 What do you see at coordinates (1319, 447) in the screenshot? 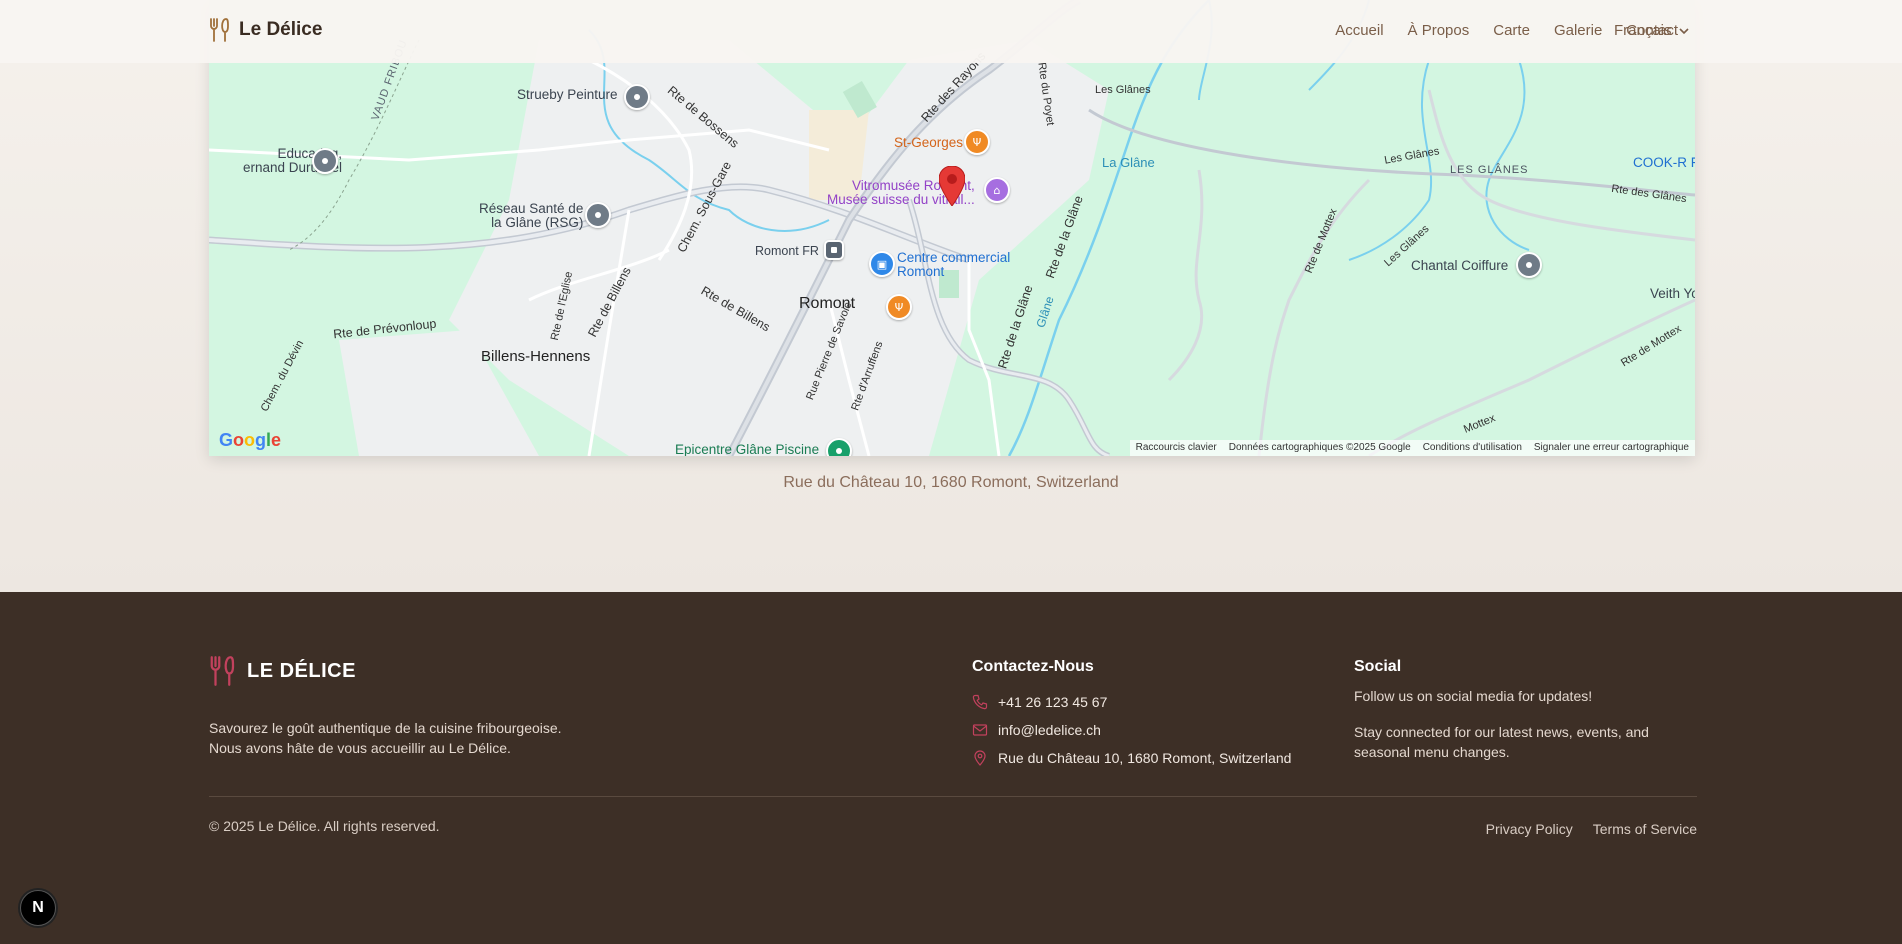
I see `map-data-credit: Données cartographiques ©2025 Google` at bounding box center [1319, 447].